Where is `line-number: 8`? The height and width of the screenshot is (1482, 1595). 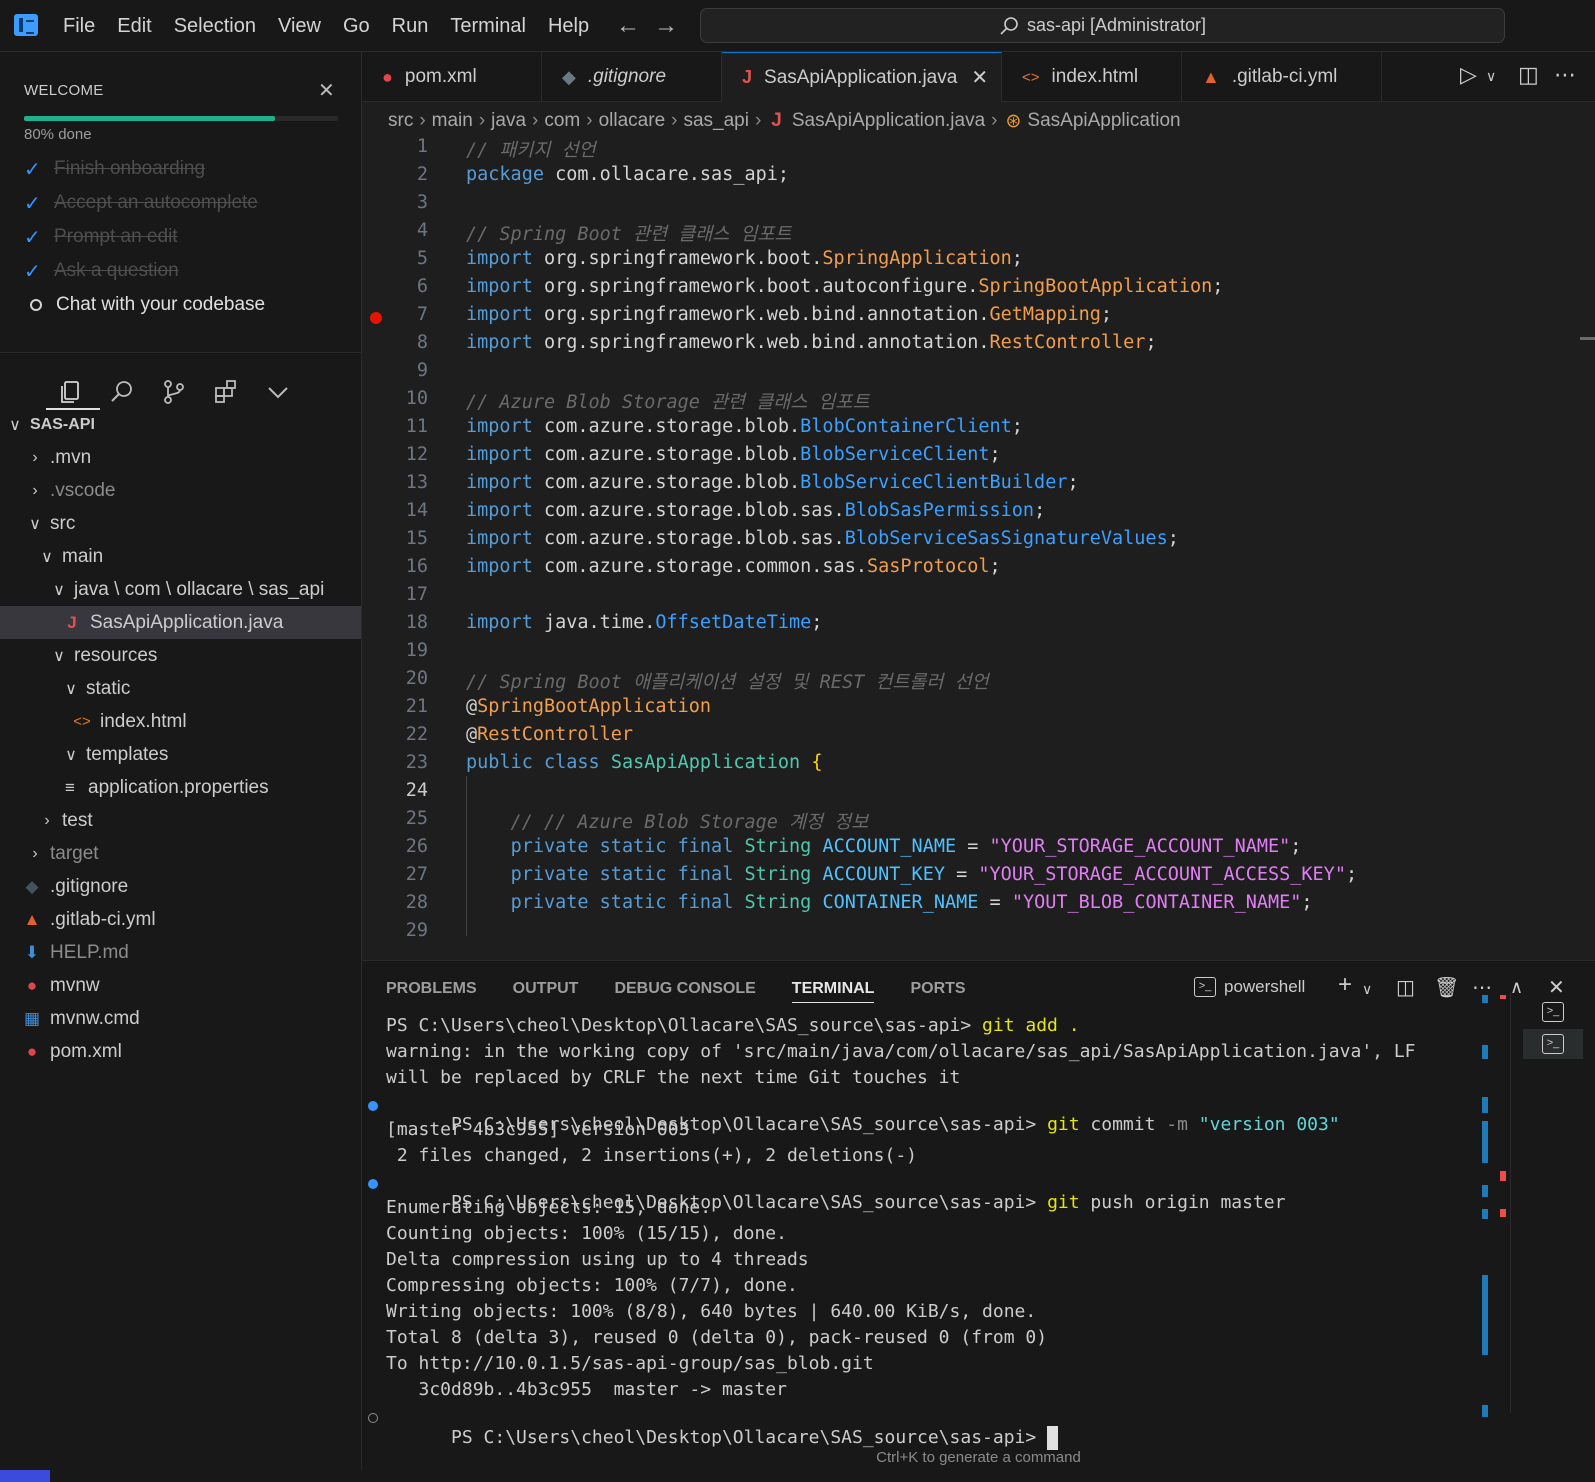 line-number: 8 is located at coordinates (395, 342).